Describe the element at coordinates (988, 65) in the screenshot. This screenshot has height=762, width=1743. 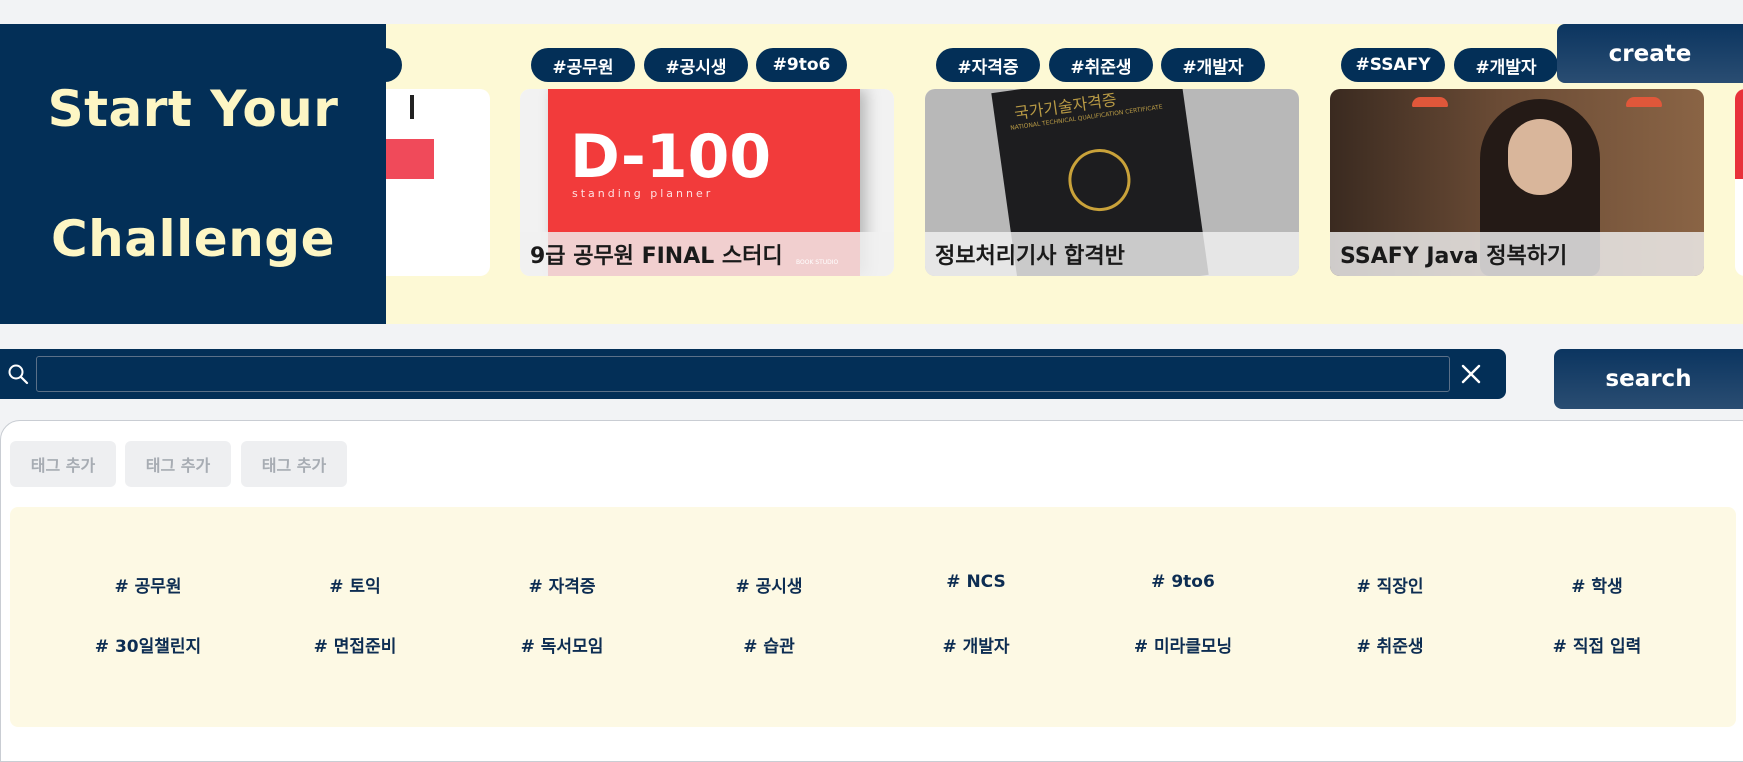
I see `card-tag: #자격증` at that location.